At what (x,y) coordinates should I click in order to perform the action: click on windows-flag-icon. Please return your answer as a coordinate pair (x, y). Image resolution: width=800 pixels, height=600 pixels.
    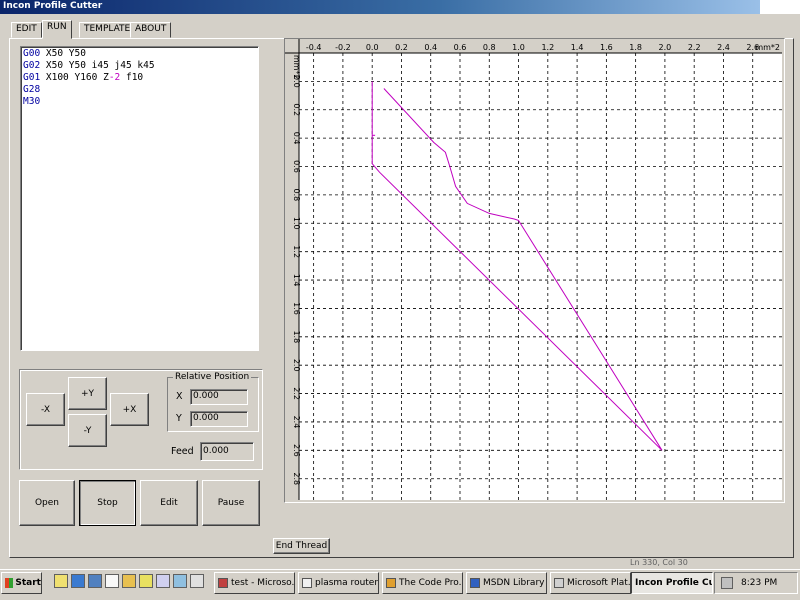
    Looking at the image, I should click on (9, 583).